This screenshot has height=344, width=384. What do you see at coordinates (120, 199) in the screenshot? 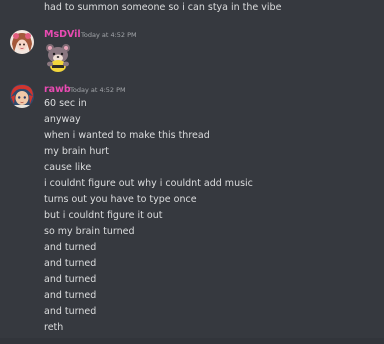
I see `message-line: turns out you have to type once` at bounding box center [120, 199].